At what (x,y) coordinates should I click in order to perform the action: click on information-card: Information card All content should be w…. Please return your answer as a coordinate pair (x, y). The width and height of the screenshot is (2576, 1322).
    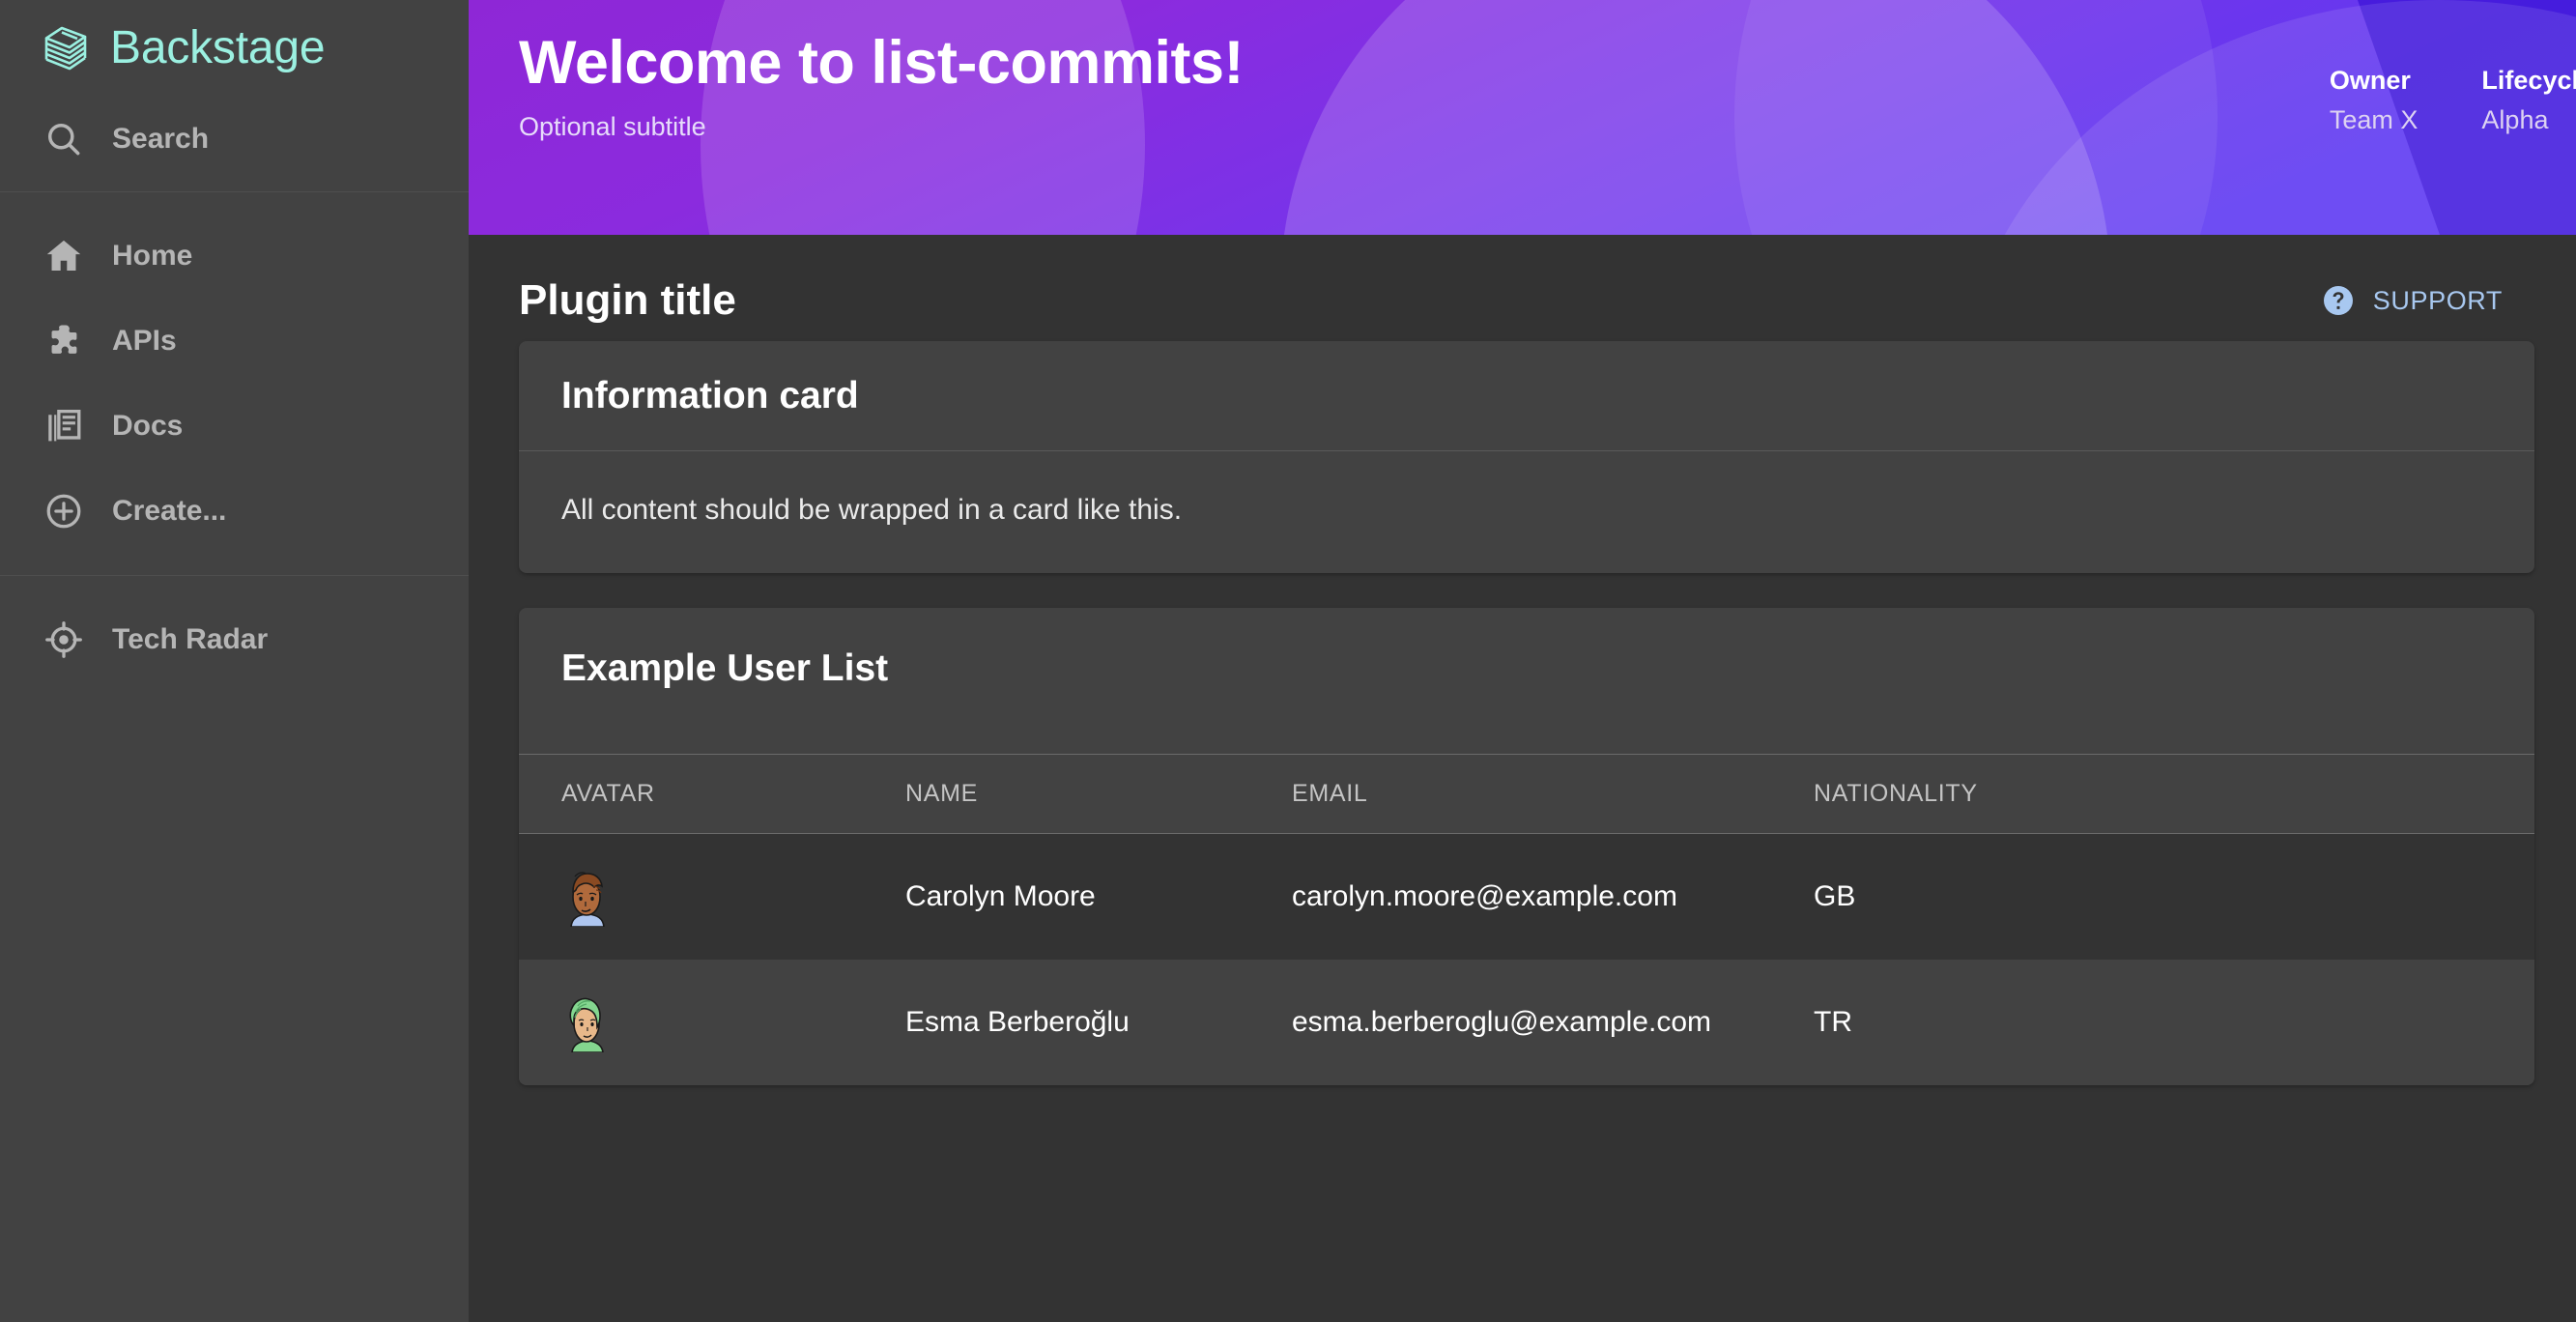
    Looking at the image, I should click on (1527, 457).